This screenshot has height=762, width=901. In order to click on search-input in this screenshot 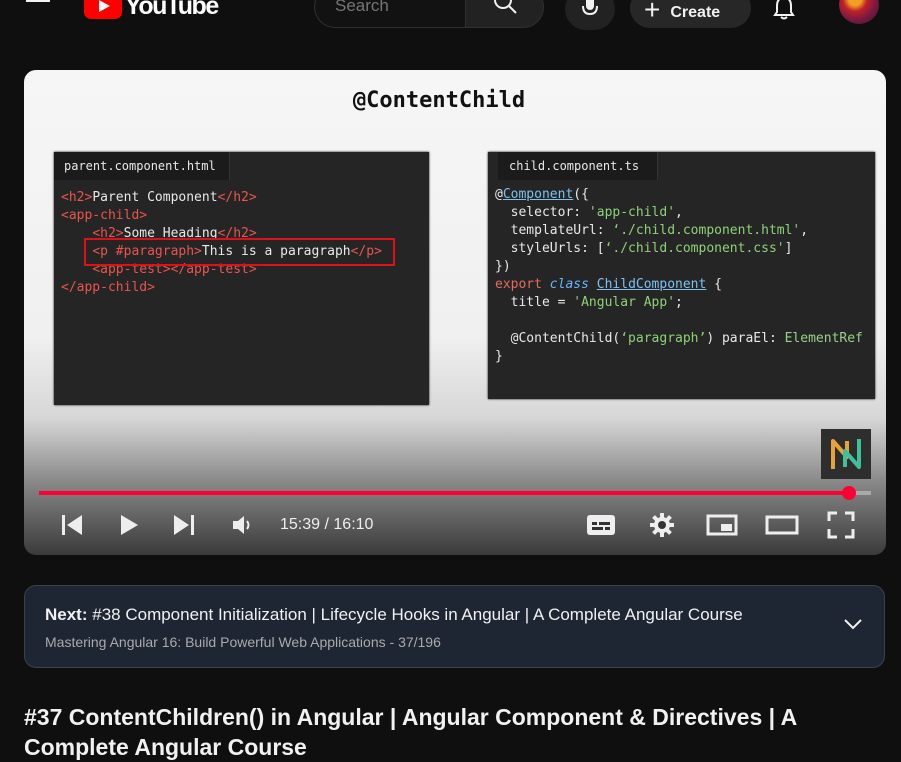, I will do `click(395, 8)`.